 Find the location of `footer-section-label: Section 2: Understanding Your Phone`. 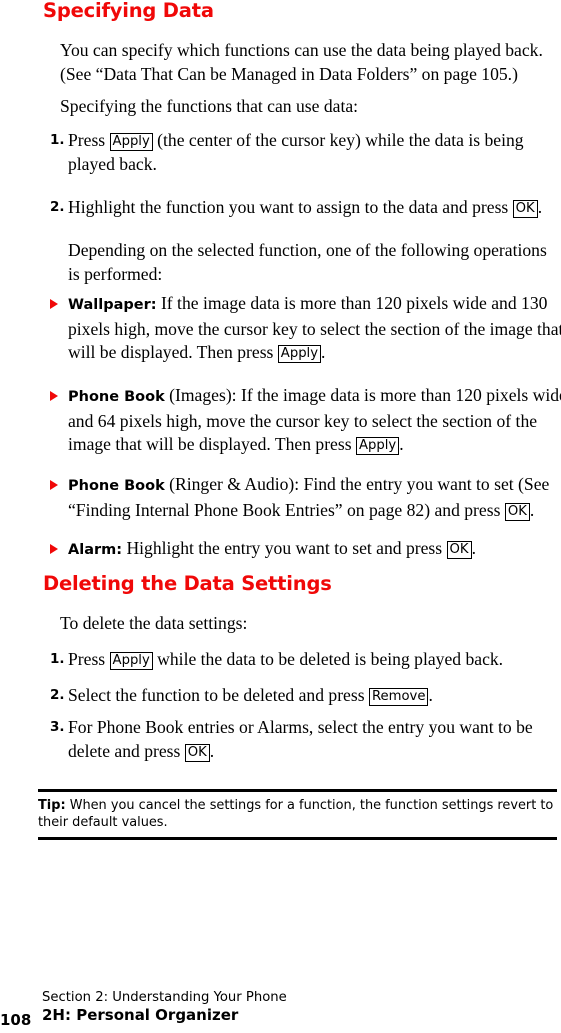

footer-section-label: Section 2: Understanding Your Phone is located at coordinates (164, 997).